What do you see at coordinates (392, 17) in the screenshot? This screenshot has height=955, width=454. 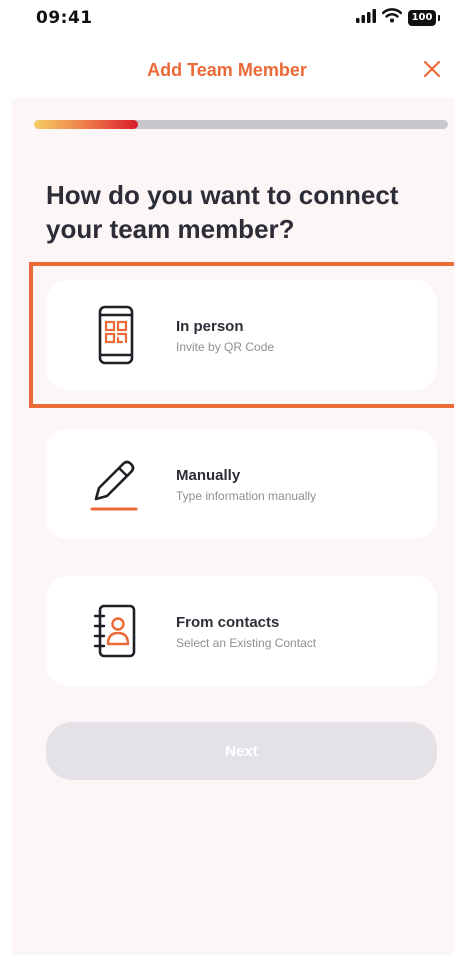 I see `wifi-icon` at bounding box center [392, 17].